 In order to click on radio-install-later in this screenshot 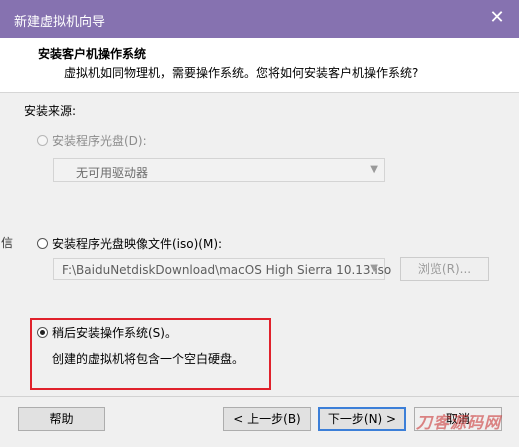, I will do `click(42, 332)`.